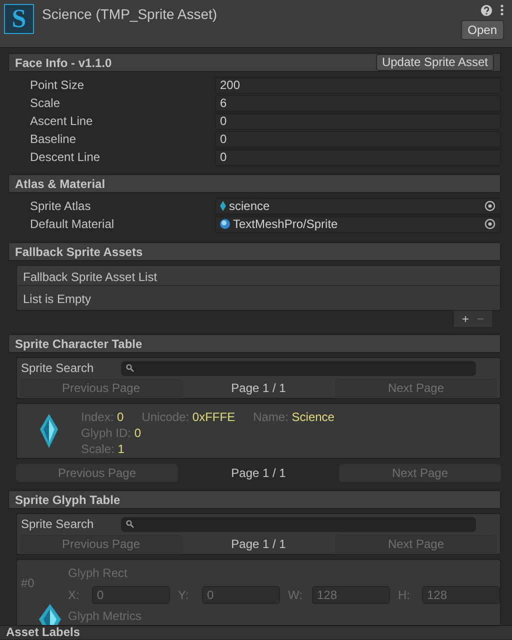 The height and width of the screenshot is (640, 512). Describe the element at coordinates (19, 19) in the screenshot. I see `logo-icon: S` at that location.